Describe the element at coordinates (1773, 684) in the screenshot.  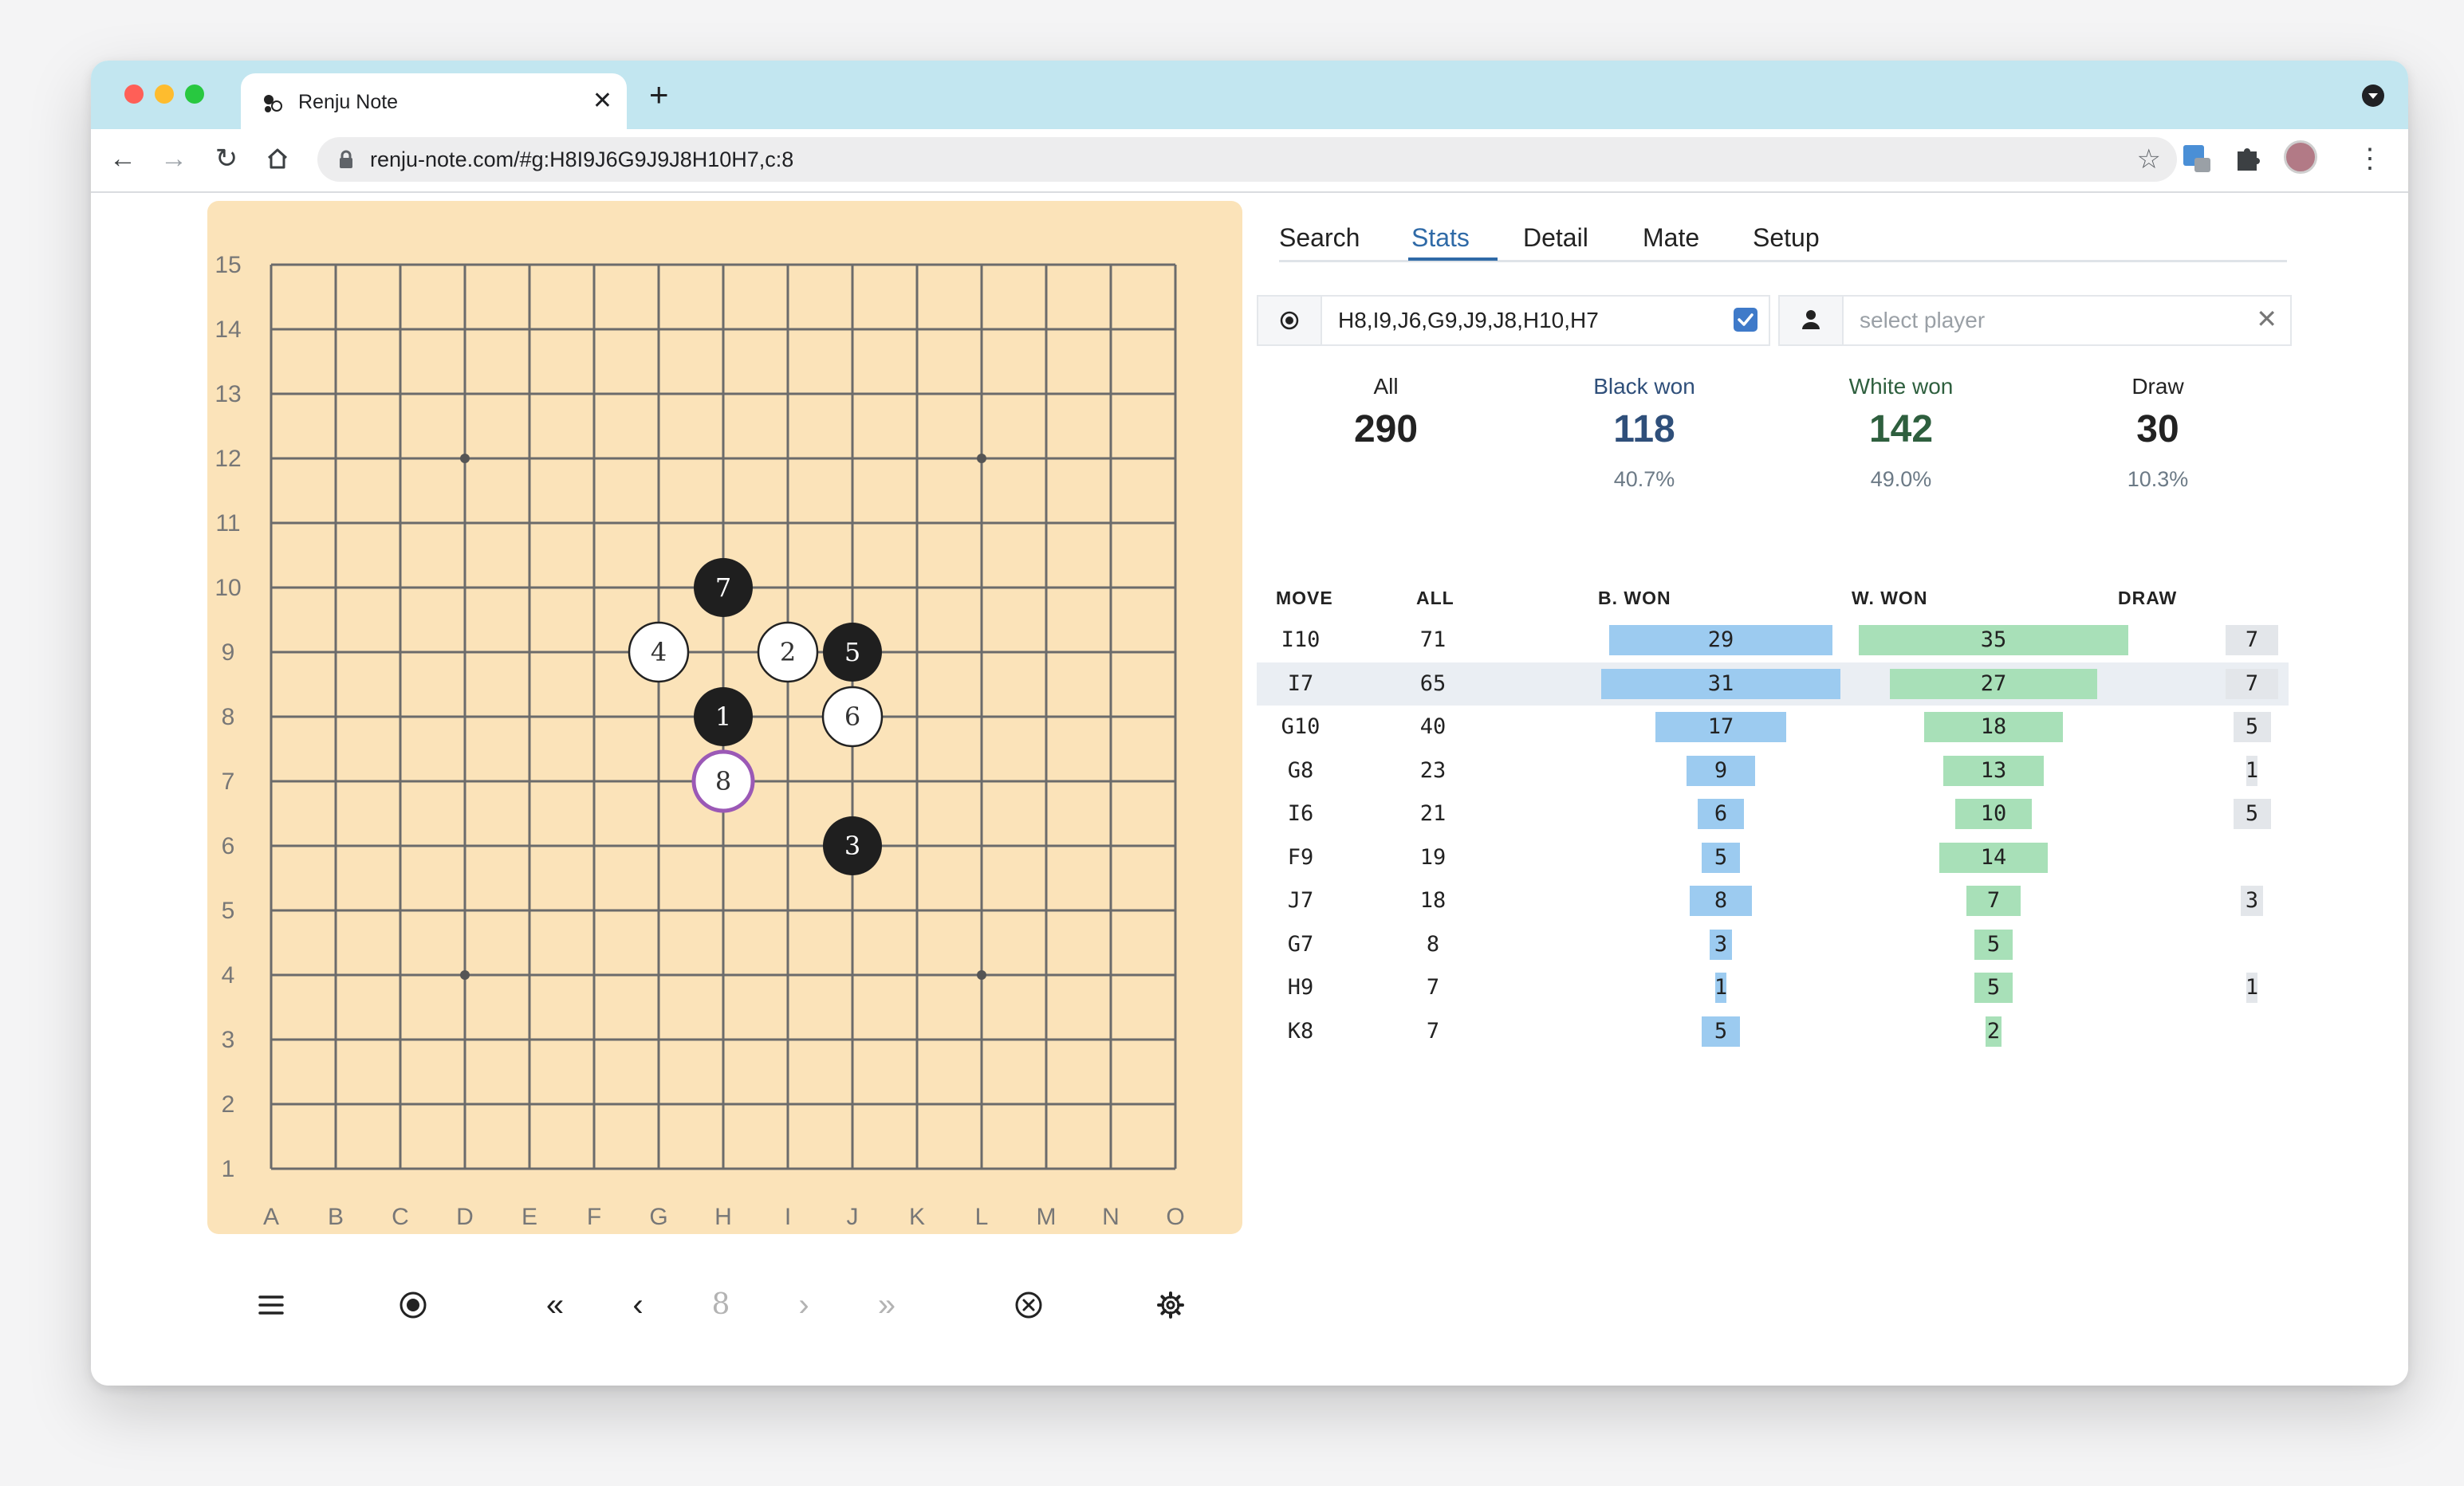
I see `table-row: I7 65 31 27 7` at that location.